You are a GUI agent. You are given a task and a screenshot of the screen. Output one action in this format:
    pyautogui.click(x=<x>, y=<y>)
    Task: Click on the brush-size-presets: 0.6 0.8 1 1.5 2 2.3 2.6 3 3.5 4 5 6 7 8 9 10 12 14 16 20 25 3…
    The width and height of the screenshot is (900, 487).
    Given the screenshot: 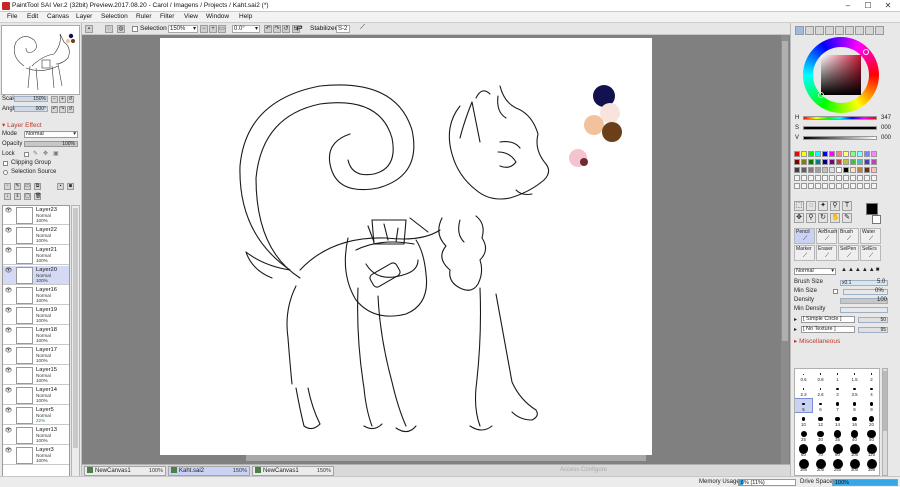 What is the action you would take?
    pyautogui.click(x=837, y=422)
    